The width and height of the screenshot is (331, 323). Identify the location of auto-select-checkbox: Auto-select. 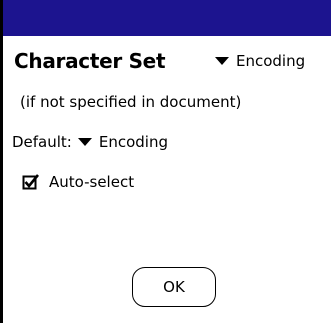
(78, 182).